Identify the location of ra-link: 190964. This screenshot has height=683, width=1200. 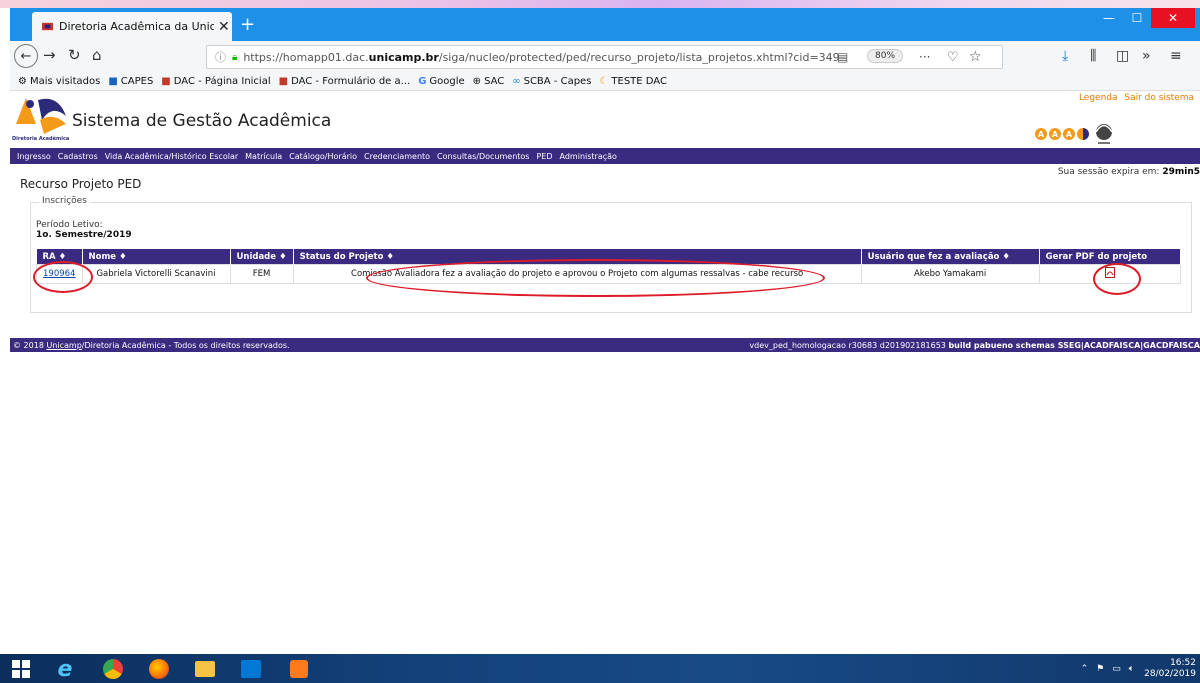
(59, 274).